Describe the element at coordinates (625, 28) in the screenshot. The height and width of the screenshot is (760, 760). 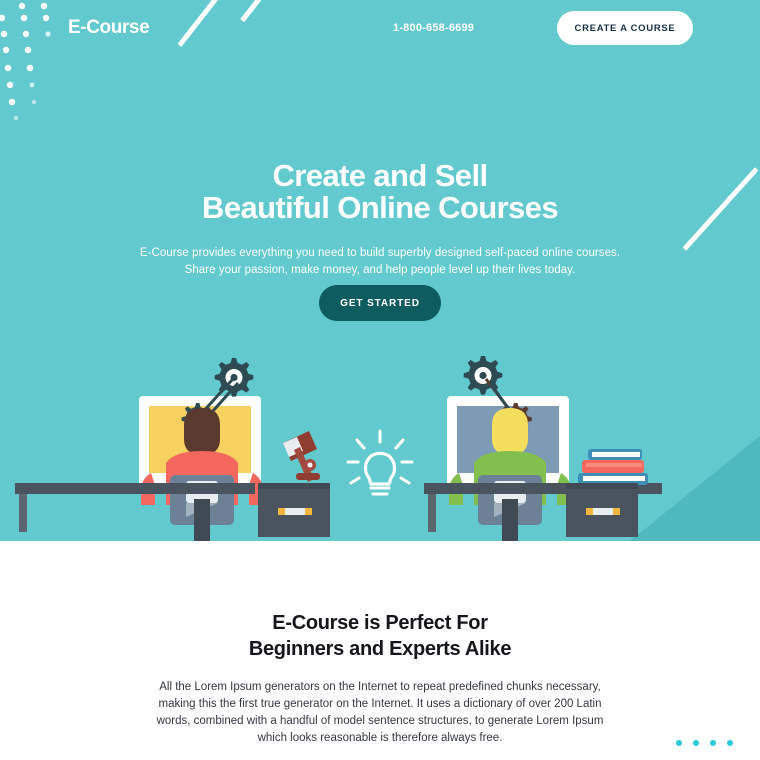
I see `create-a-course-button: CREATE A COURSE` at that location.